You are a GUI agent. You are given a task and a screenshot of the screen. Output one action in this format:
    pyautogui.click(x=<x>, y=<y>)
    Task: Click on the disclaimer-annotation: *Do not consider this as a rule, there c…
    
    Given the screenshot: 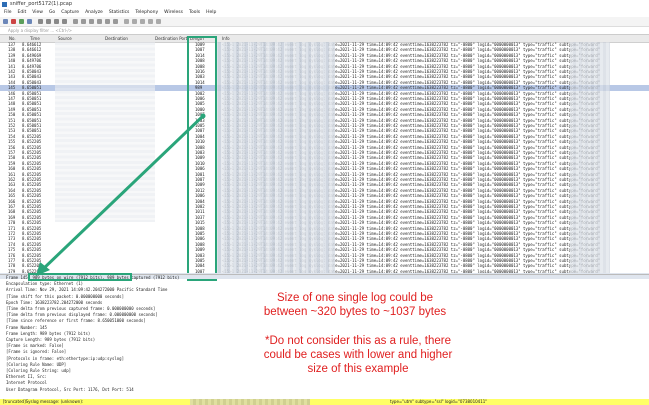 What is the action you would take?
    pyautogui.click(x=358, y=355)
    